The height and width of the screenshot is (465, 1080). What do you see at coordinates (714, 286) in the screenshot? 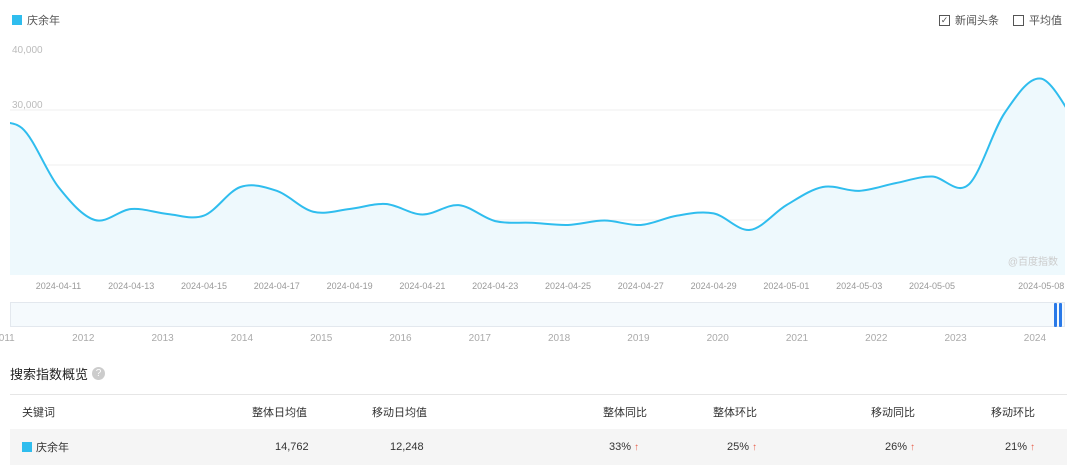
I see `x-tick-label: 2024-04-29` at bounding box center [714, 286].